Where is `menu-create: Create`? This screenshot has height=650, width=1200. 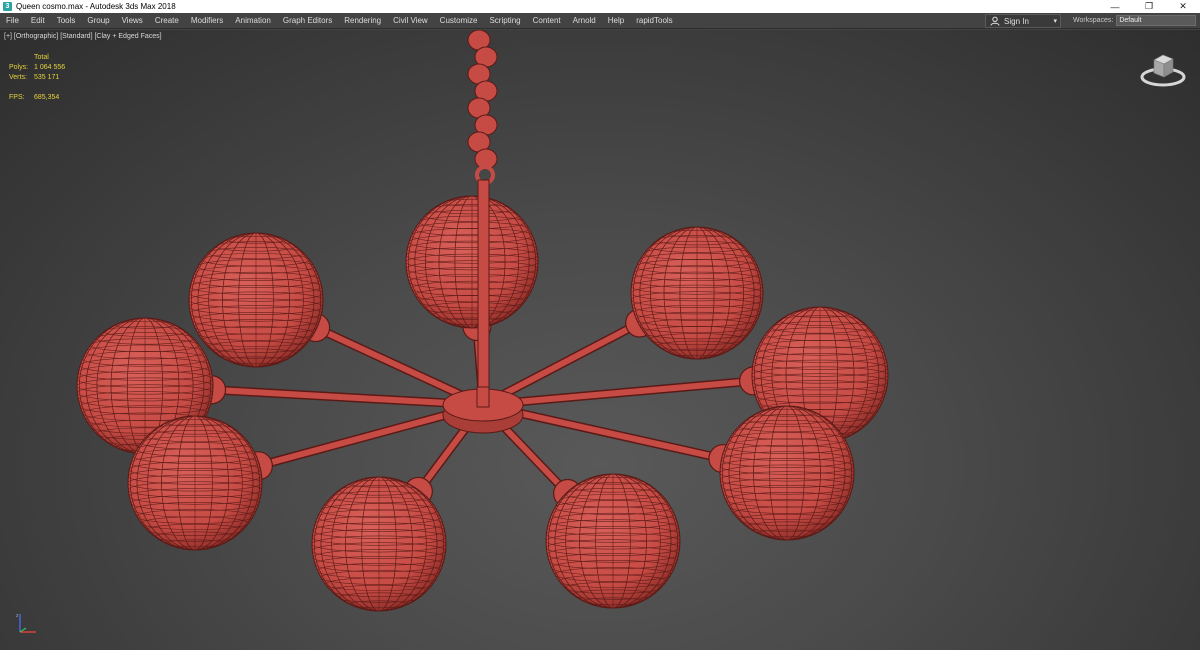
menu-create: Create is located at coordinates (167, 21).